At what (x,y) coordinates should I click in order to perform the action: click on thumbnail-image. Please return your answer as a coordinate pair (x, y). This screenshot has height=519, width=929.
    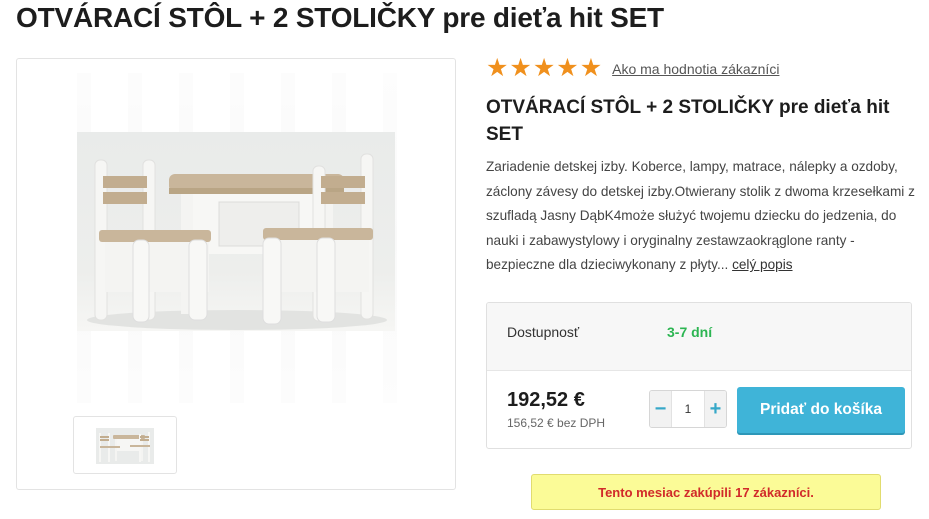
    Looking at the image, I should click on (125, 446).